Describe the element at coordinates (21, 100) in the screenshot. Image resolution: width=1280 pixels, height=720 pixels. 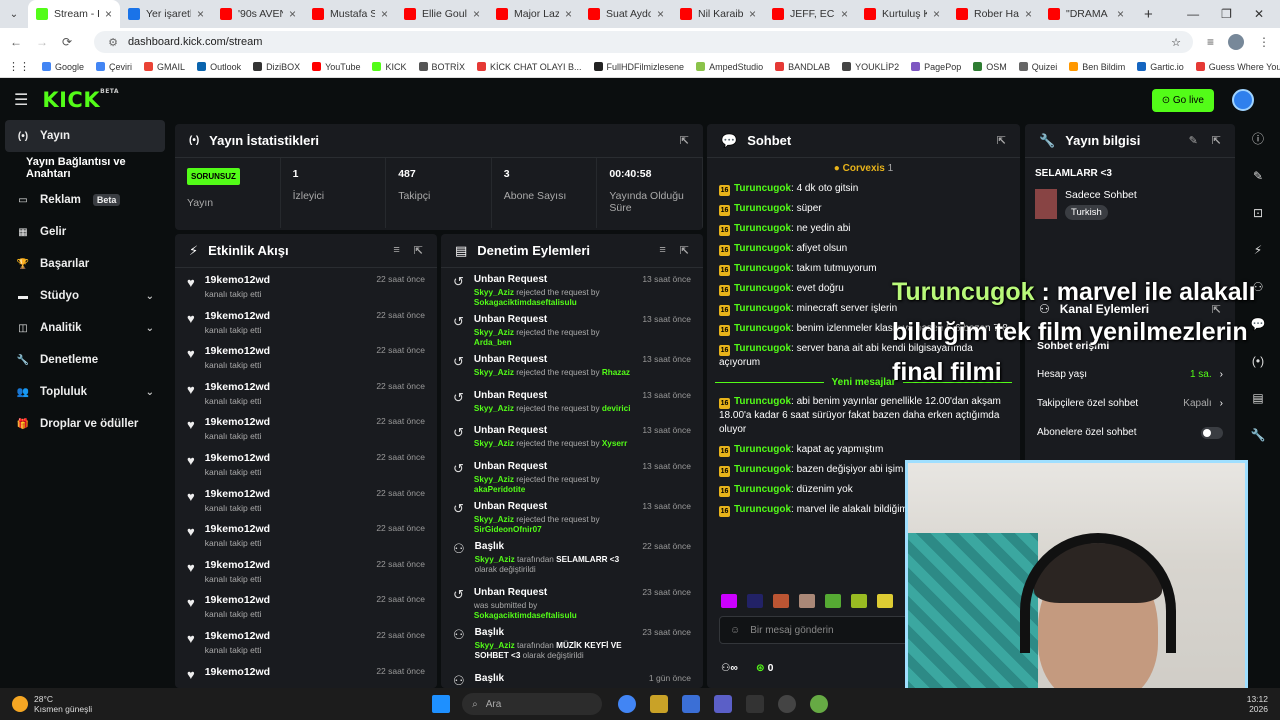
I see `hamburger-menu-icon: ☰` at that location.